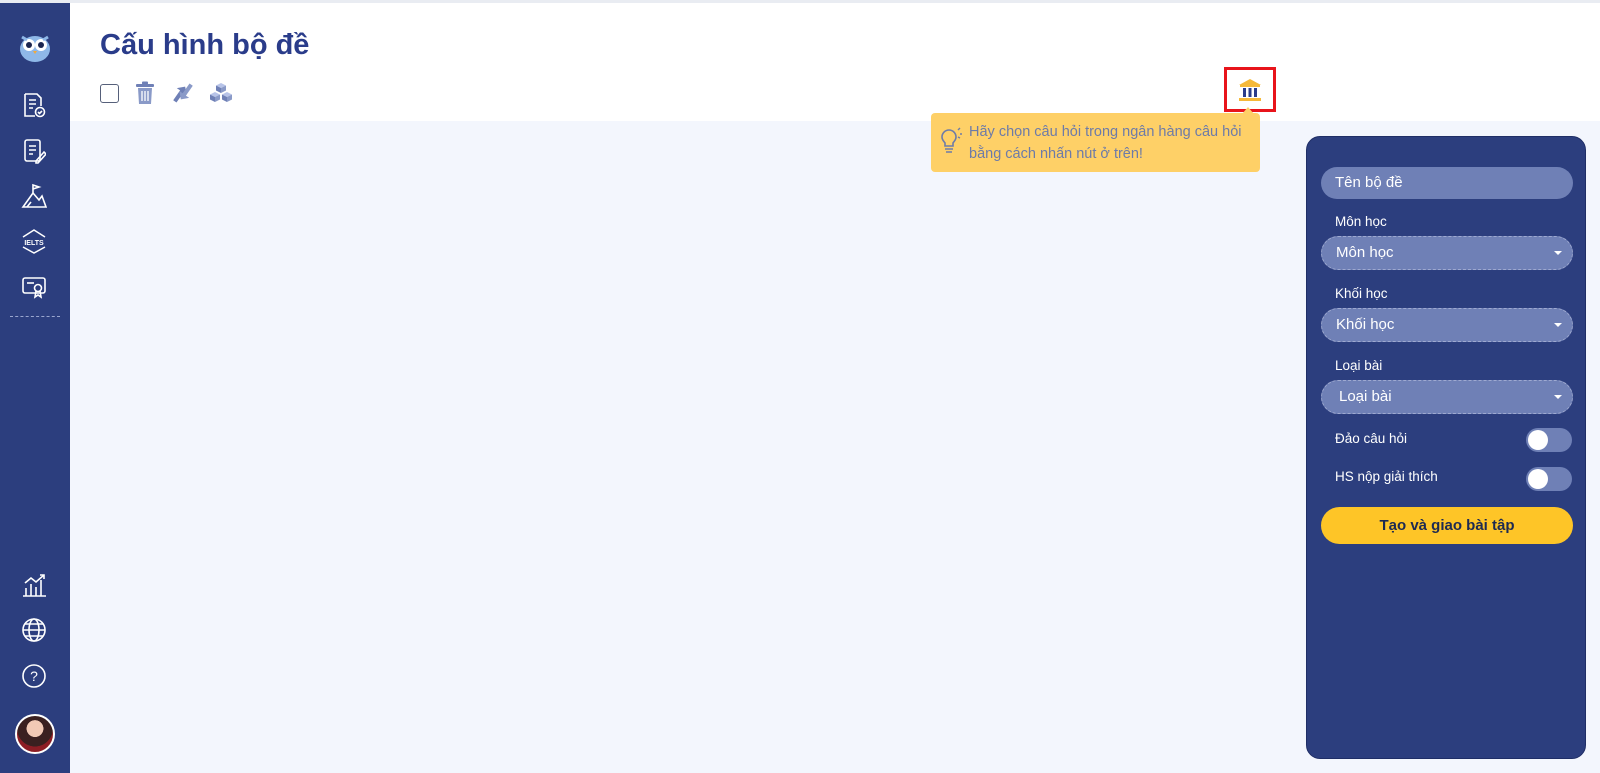 The image size is (1600, 773). I want to click on create-assign-button: Tạo và giao bài tập, so click(1447, 525).